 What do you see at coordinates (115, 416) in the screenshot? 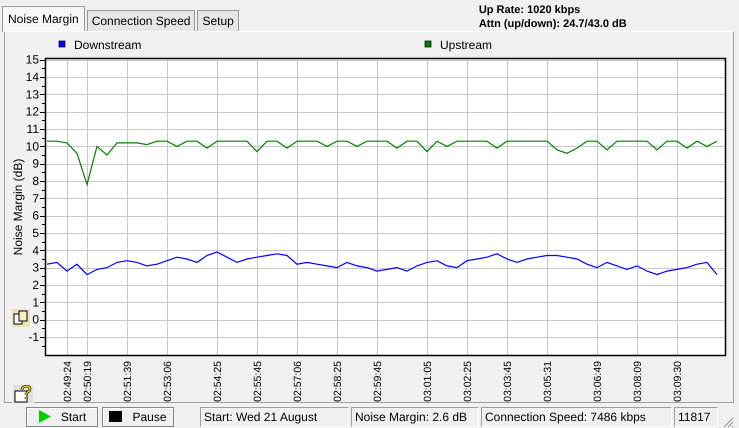
I see `stop-square-icon` at bounding box center [115, 416].